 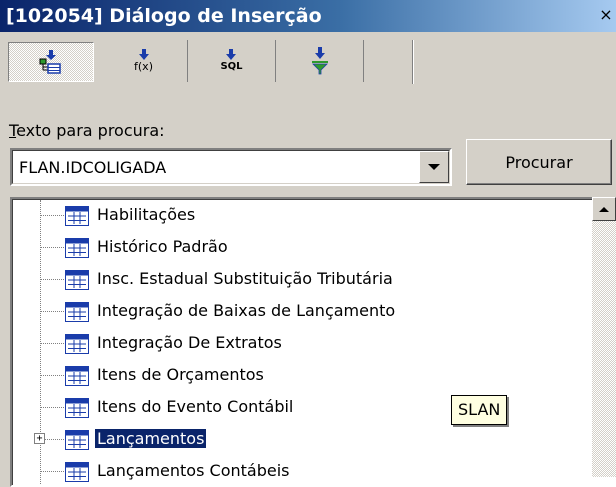 I want to click on tree-item-label: Lançamentos Contábeis, so click(x=193, y=470).